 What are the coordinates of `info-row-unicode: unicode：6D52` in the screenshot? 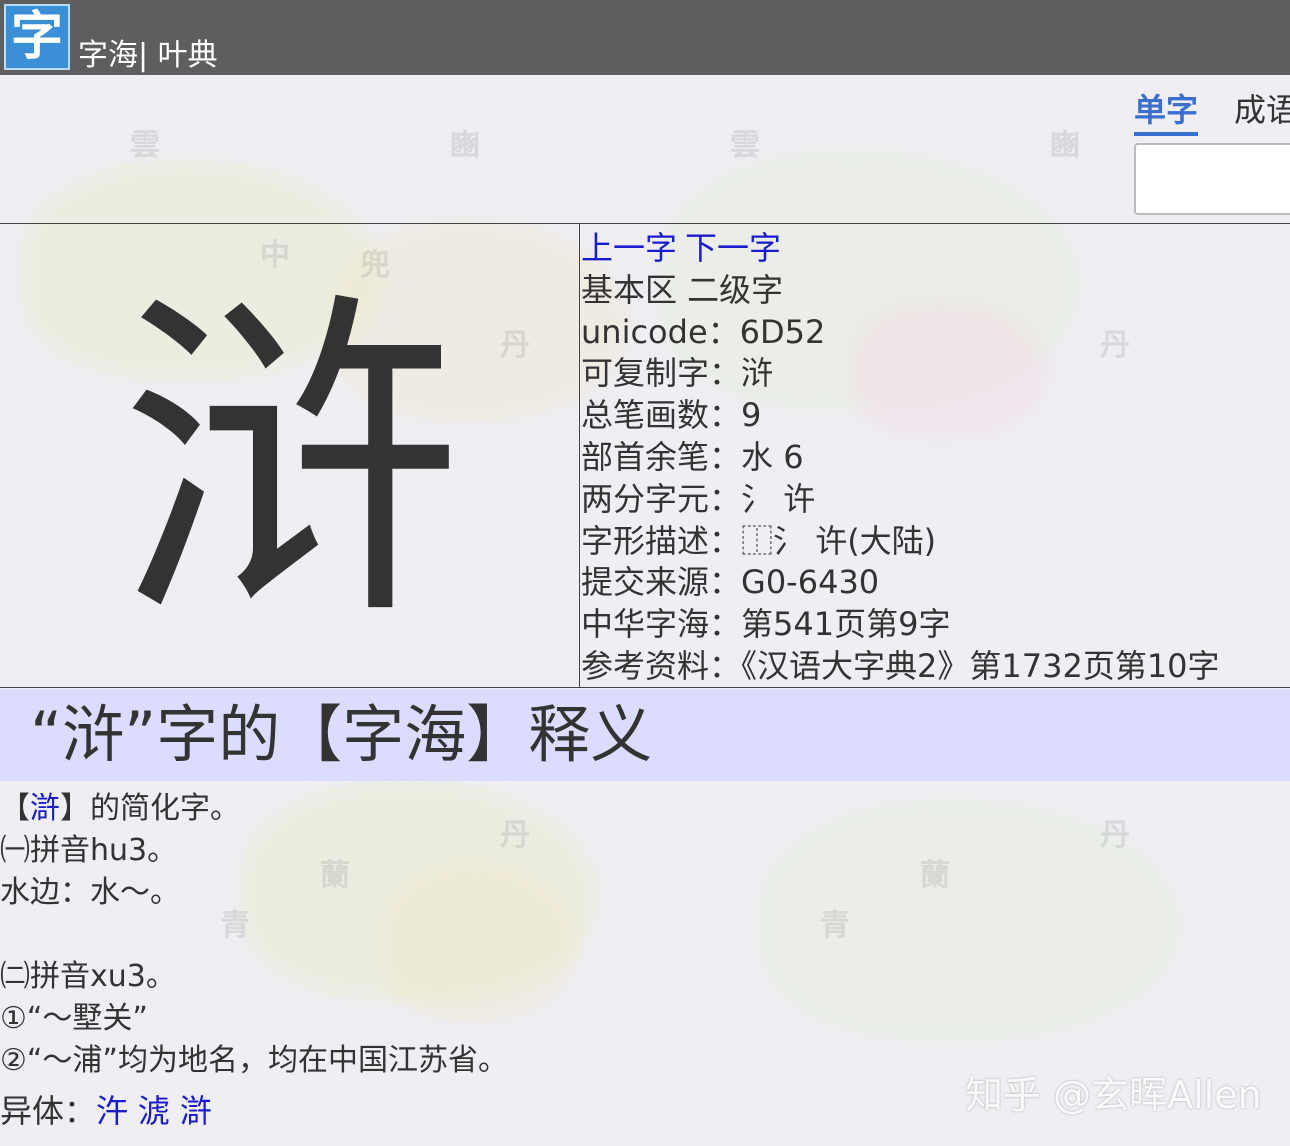 It's located at (900, 333).